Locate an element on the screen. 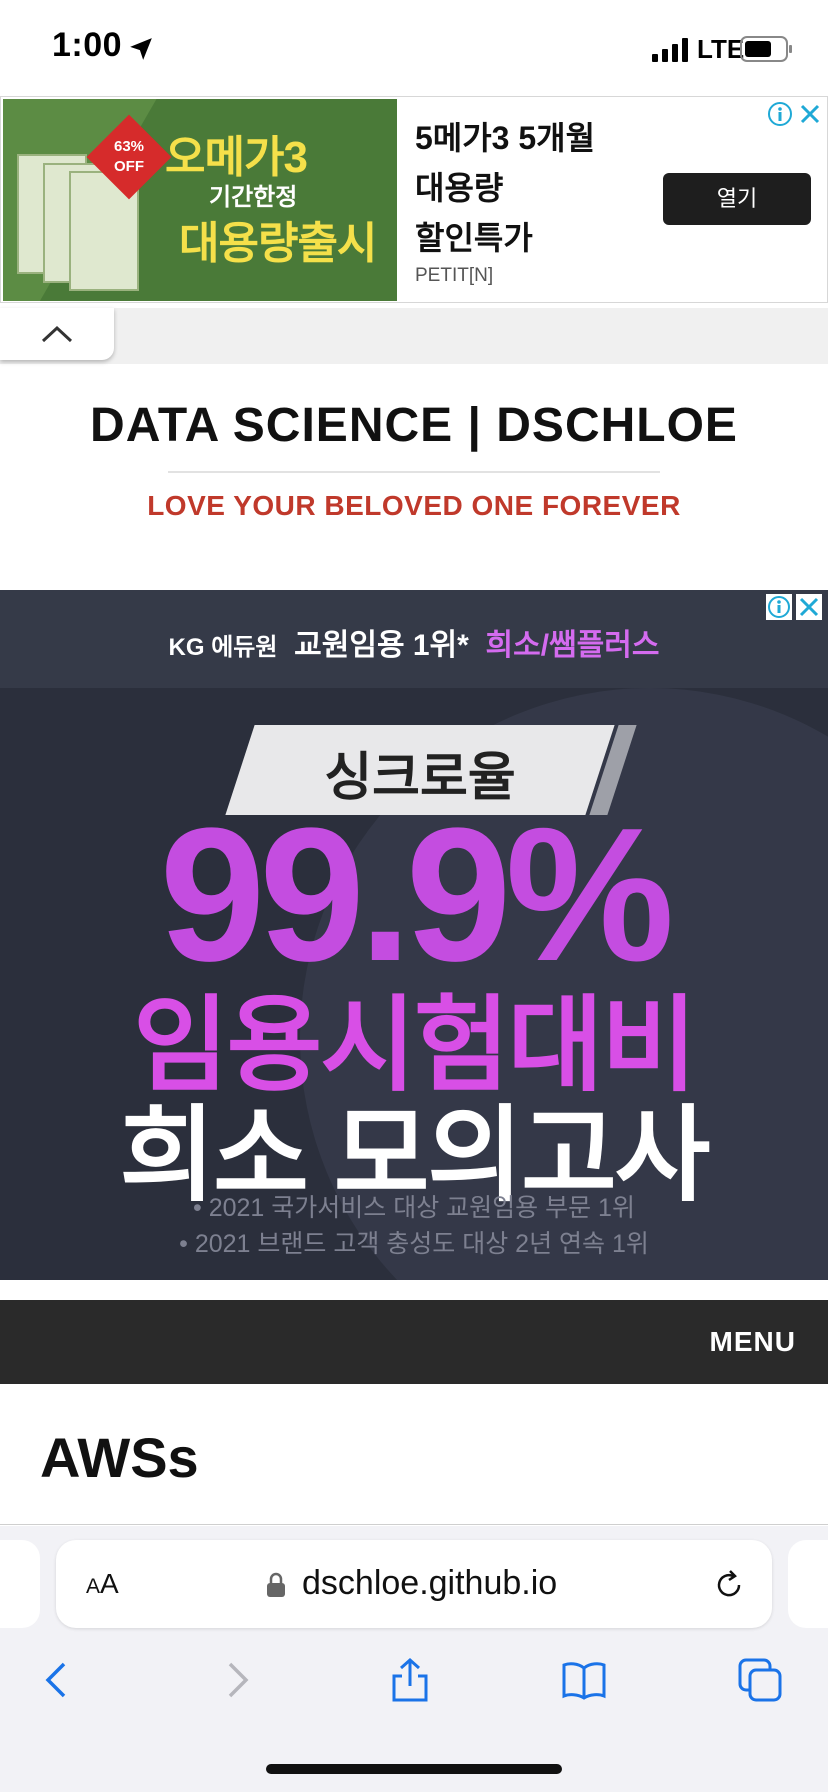  share-icon is located at coordinates (410, 1680).